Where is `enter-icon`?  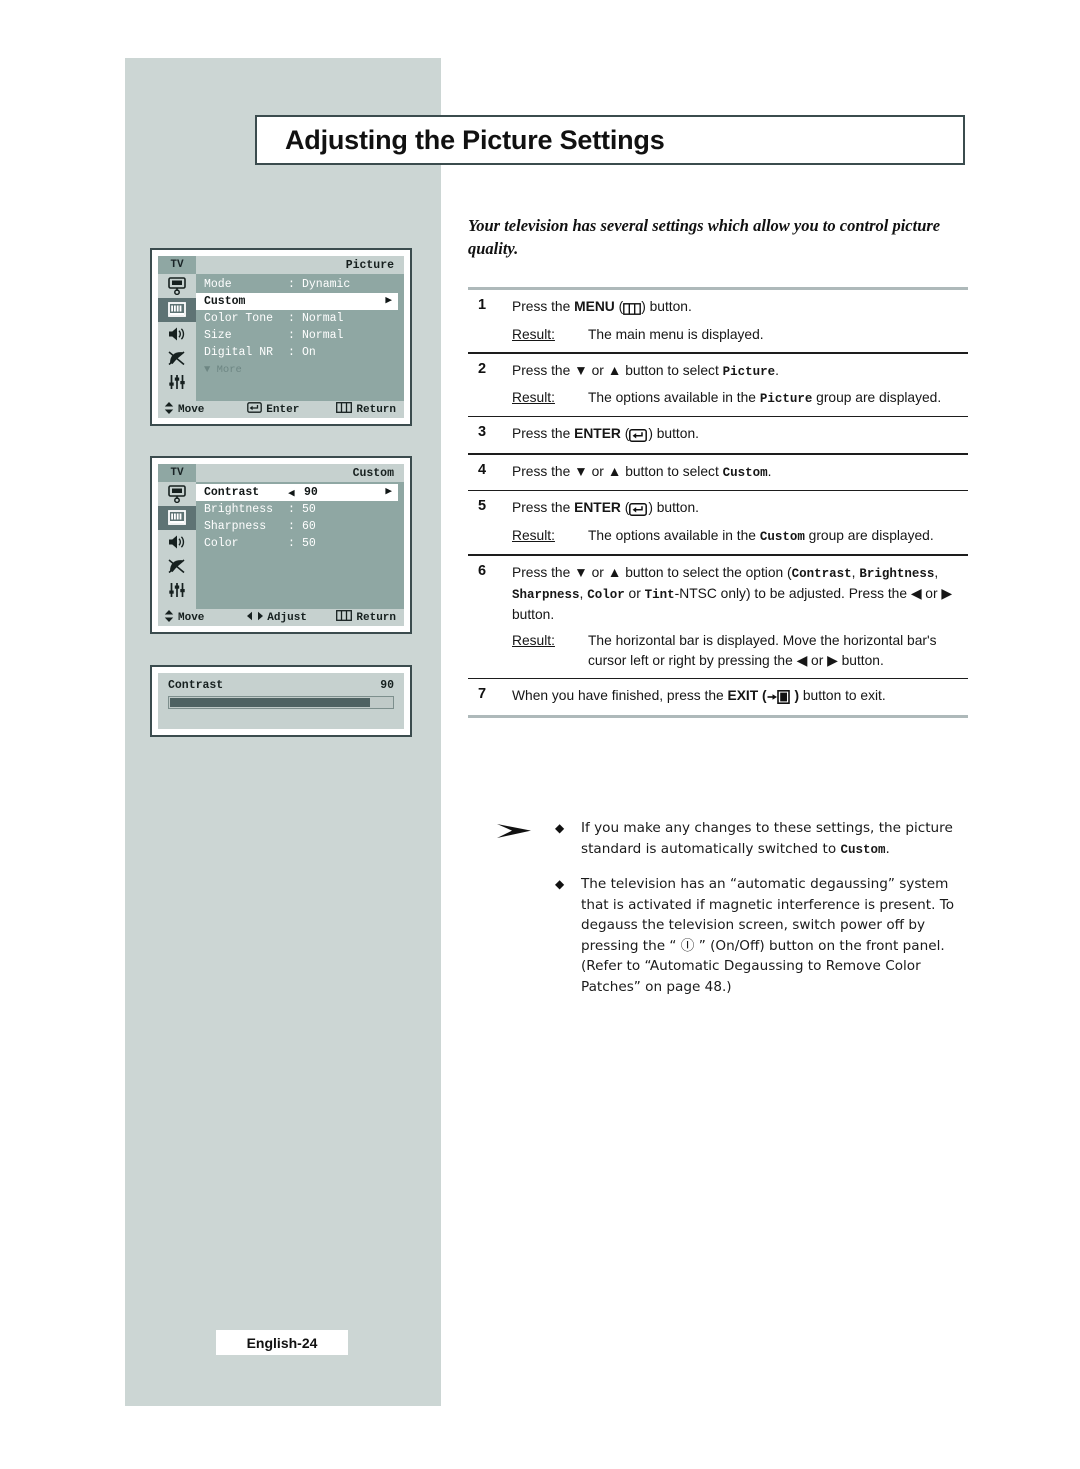 enter-icon is located at coordinates (255, 409).